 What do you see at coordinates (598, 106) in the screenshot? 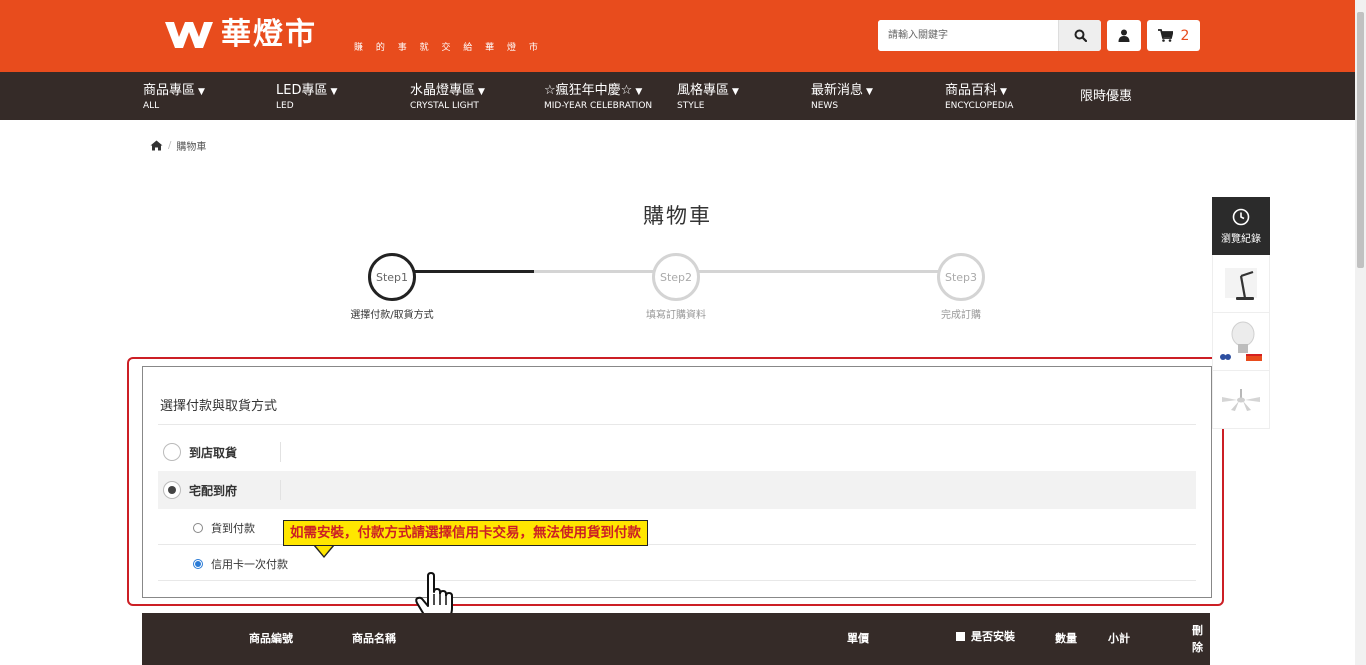
I see `nav-sublabel: MID-YEAR CELEBRATION` at bounding box center [598, 106].